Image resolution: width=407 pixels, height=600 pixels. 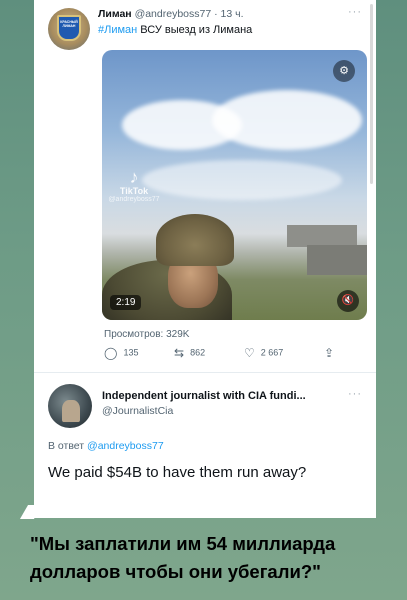 What do you see at coordinates (179, 353) in the screenshot?
I see `retweet-icon: ⇆` at bounding box center [179, 353].